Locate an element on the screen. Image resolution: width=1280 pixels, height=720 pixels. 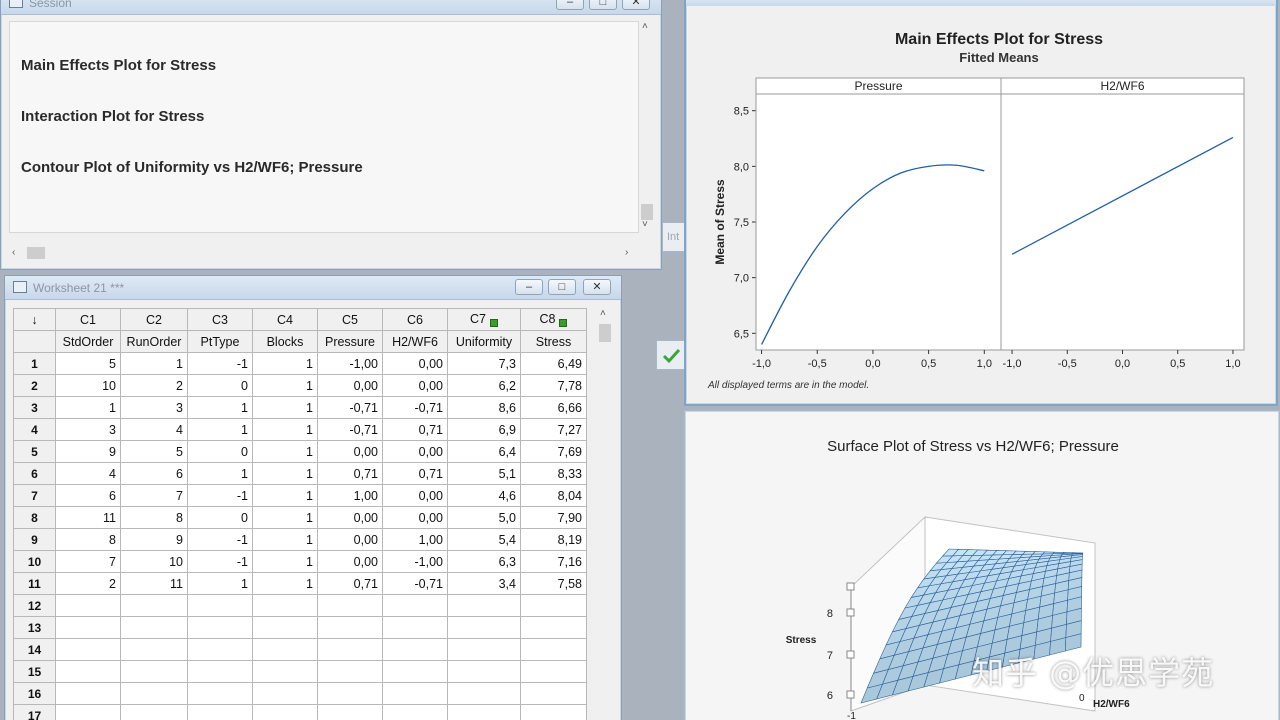
column-name: PtType is located at coordinates (220, 341).